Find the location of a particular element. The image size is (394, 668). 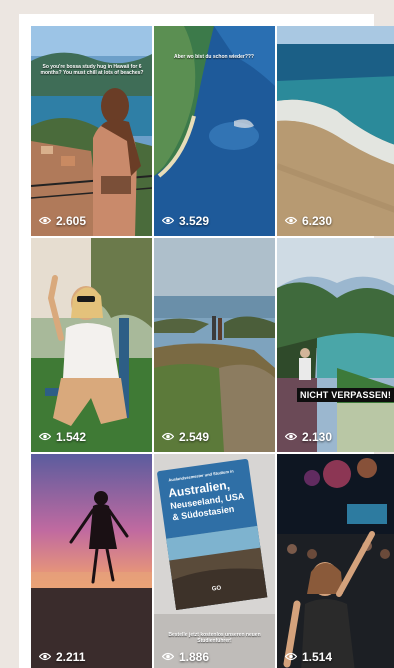

post-tile-9: 1.514 is located at coordinates (335, 561).